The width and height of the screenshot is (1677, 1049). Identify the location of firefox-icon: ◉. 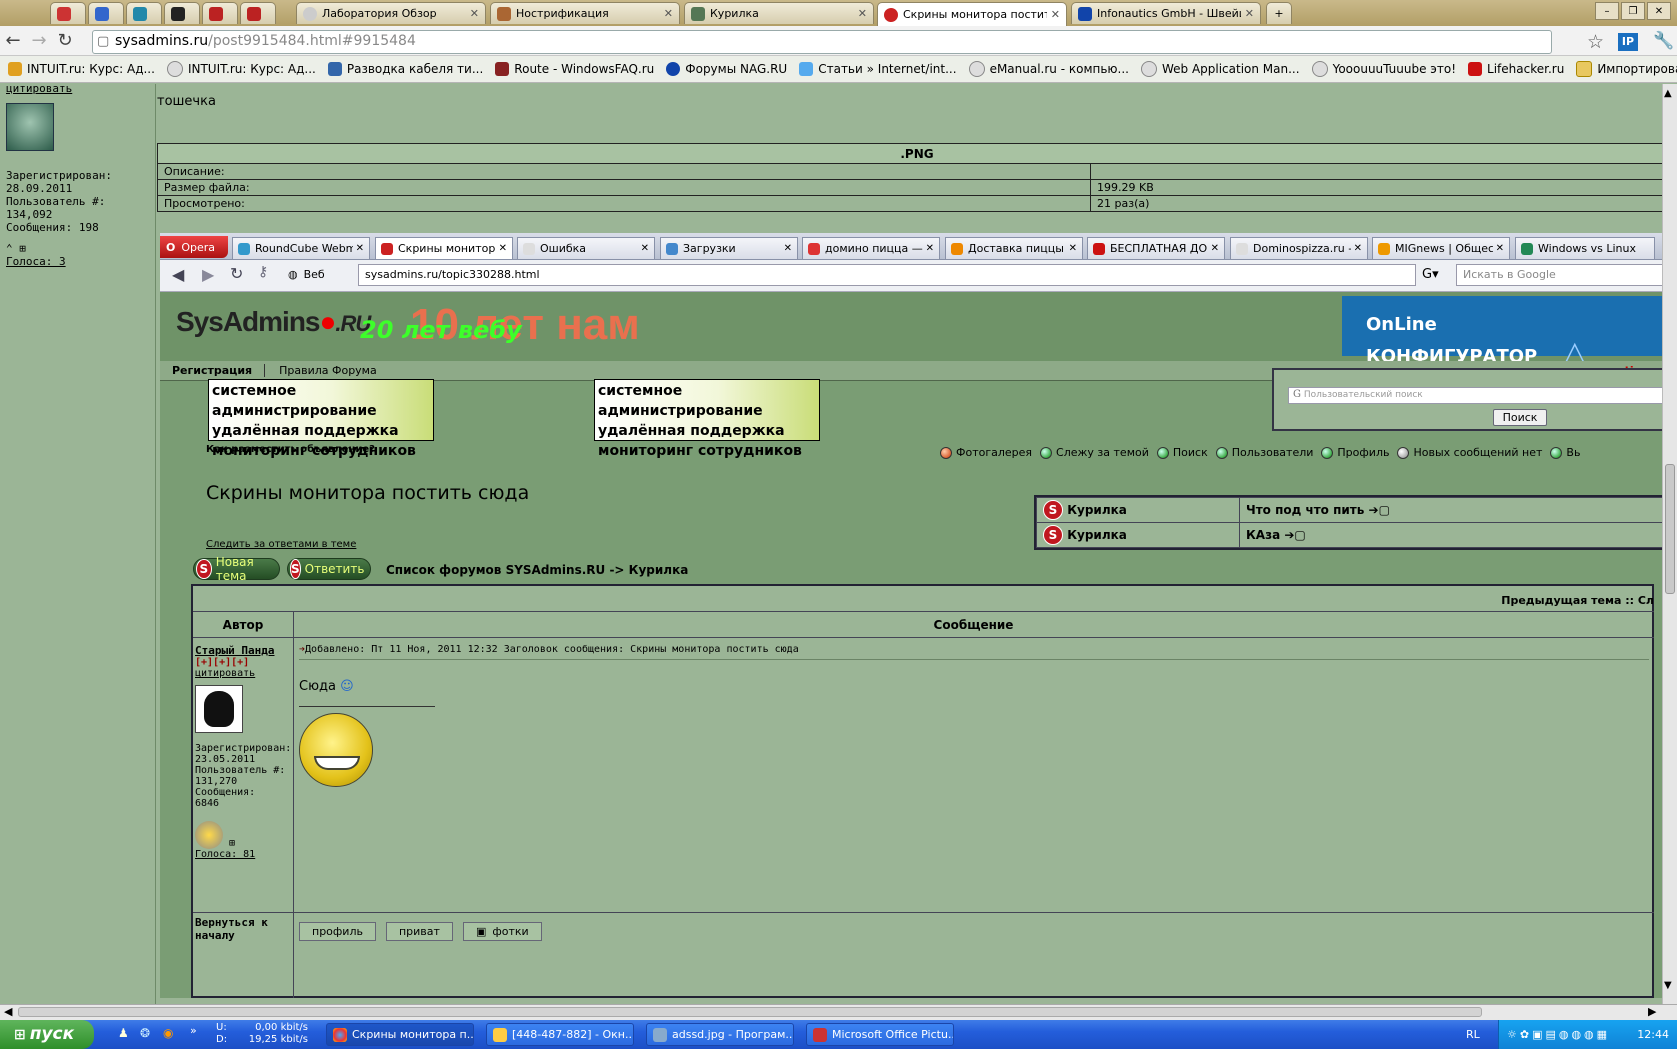
(168, 1033).